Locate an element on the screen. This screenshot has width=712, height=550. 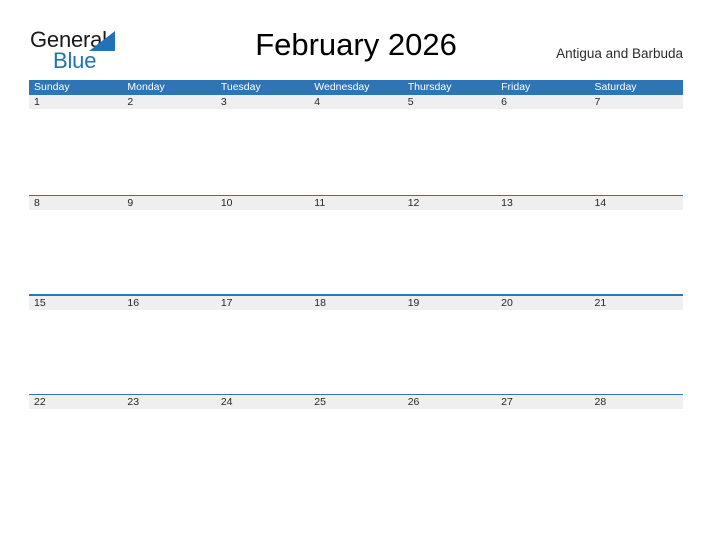
week-number-band: 8 9 10 11 12 13 14 is located at coordinates (356, 203).